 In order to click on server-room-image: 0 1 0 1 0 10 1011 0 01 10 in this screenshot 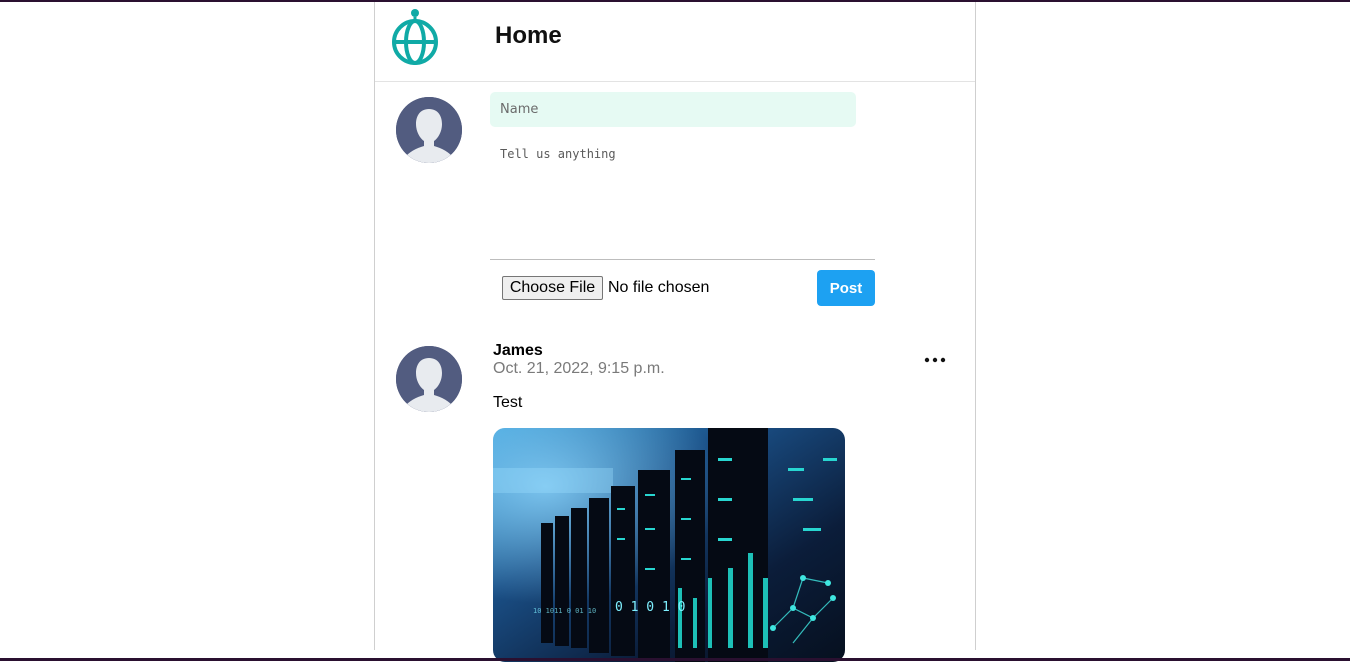, I will do `click(669, 545)`.